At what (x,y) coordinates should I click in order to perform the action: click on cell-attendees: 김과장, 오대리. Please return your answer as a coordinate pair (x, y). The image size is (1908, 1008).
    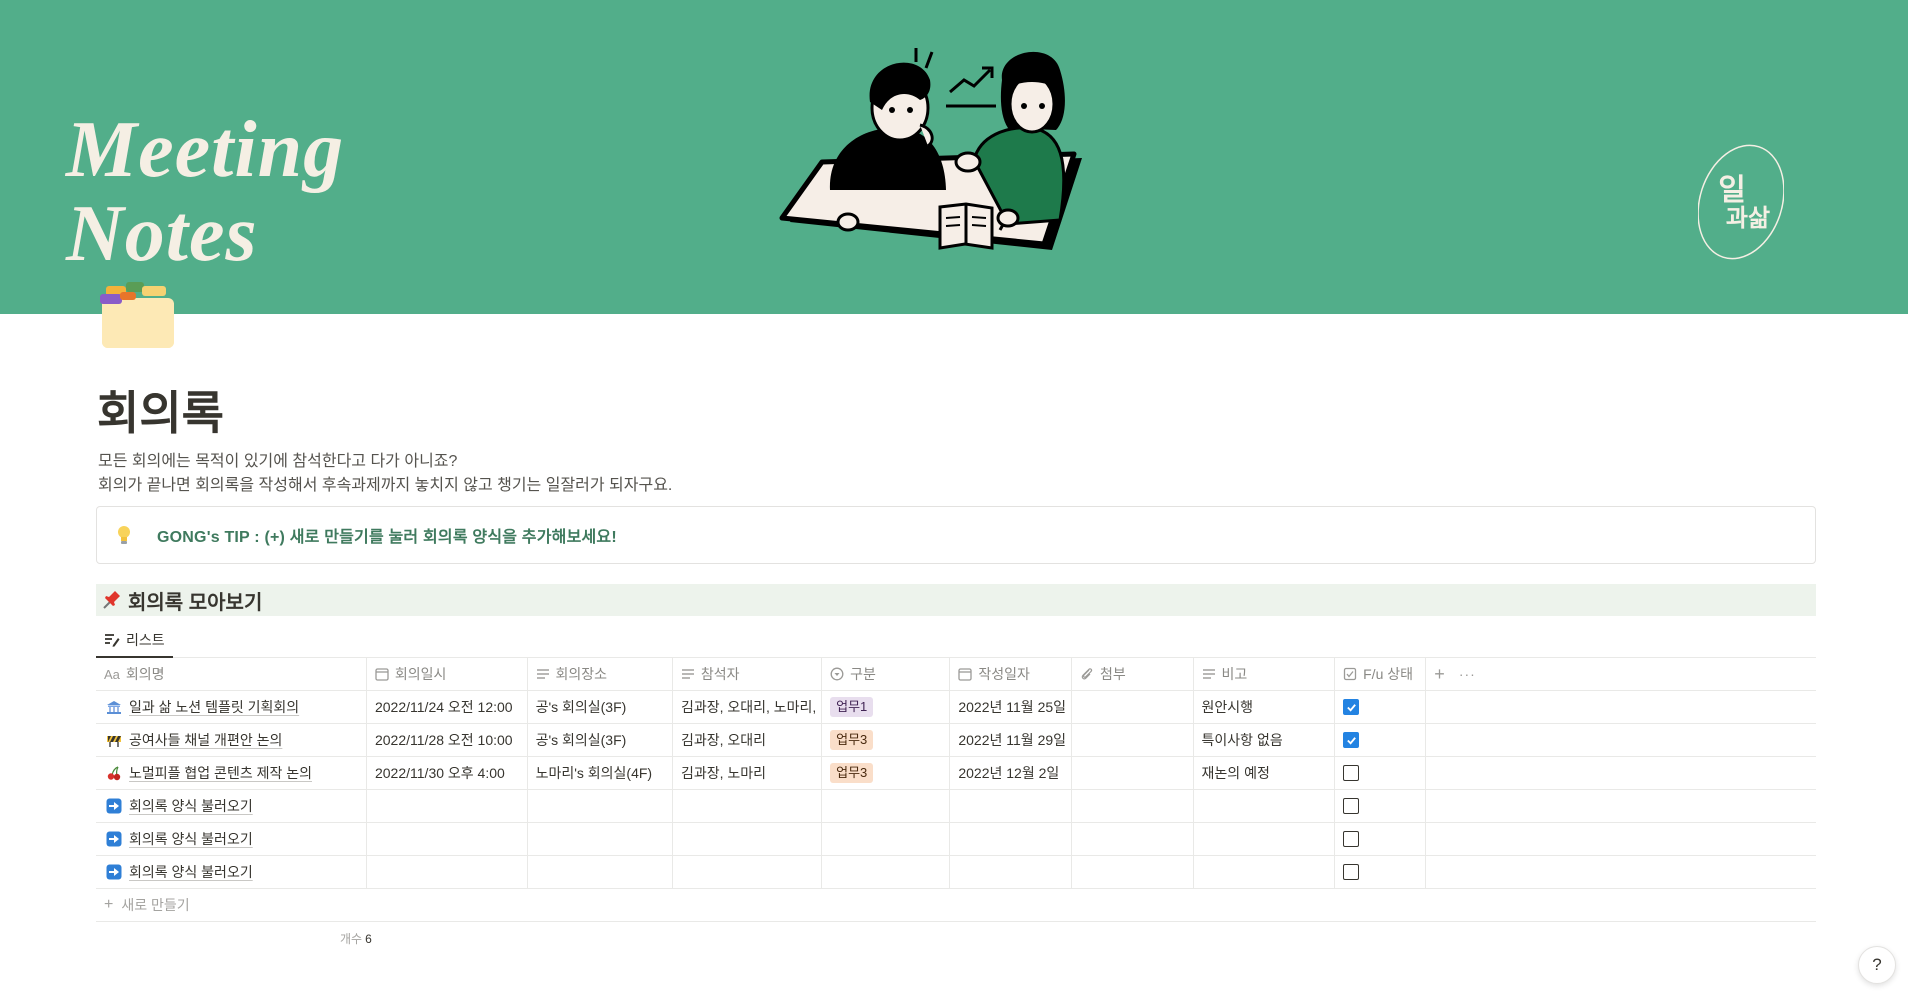
    Looking at the image, I should click on (748, 740).